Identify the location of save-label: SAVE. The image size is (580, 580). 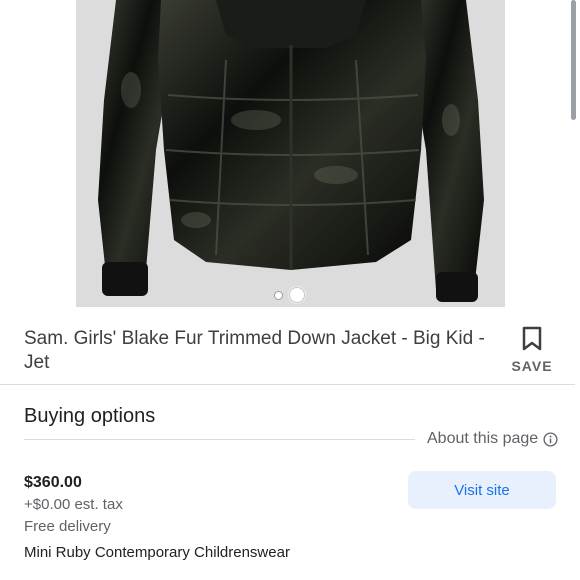
(532, 366).